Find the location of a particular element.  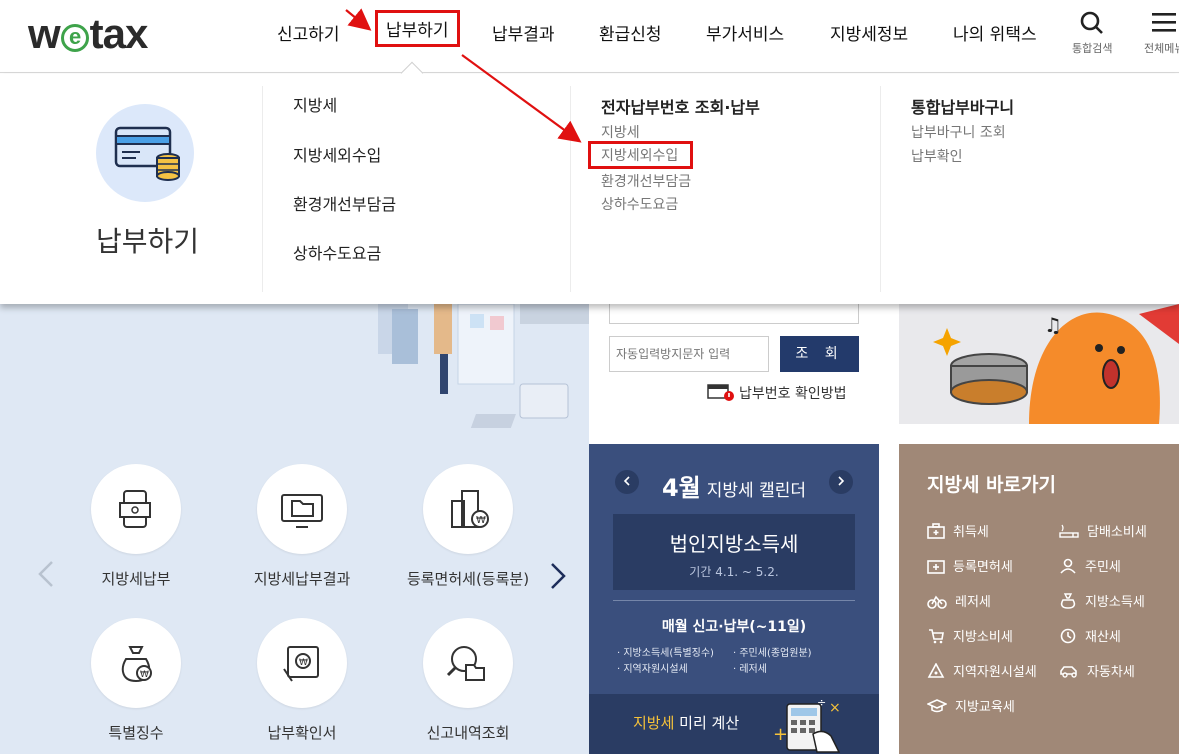

calendar-card-period: 기간 4.1. ~ 5.2. is located at coordinates (734, 572).